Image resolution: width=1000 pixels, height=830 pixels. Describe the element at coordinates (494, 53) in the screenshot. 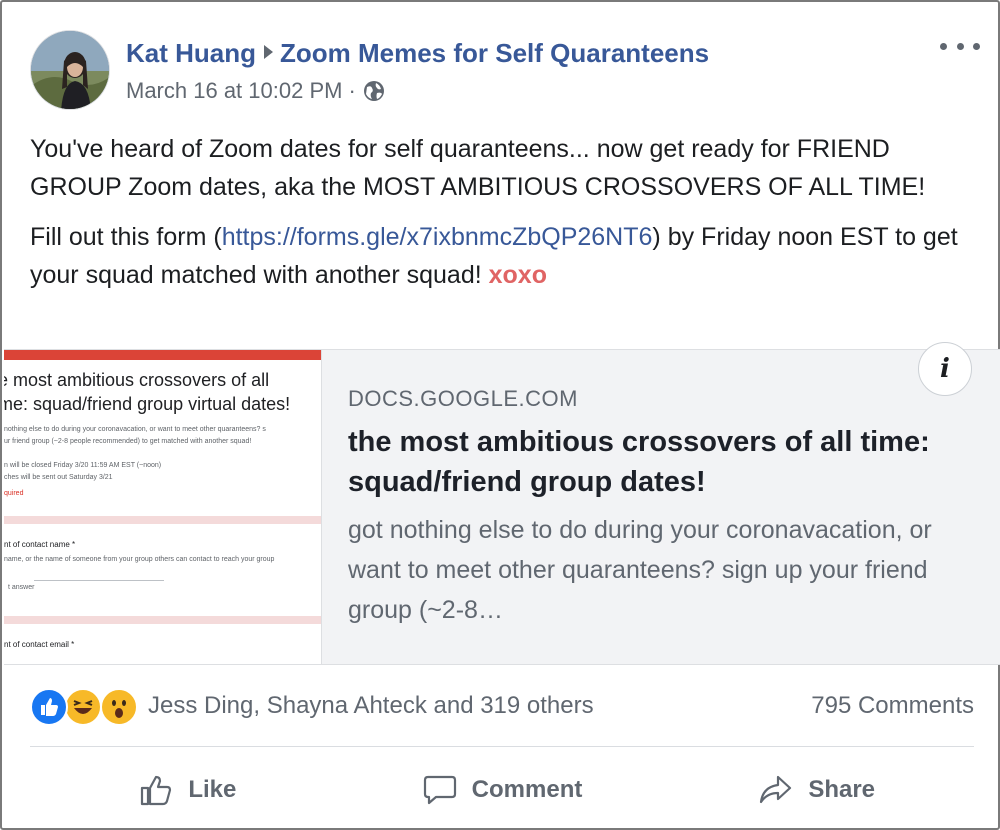

I see `group-name: Zoom Memes for Self Quaranteens` at that location.